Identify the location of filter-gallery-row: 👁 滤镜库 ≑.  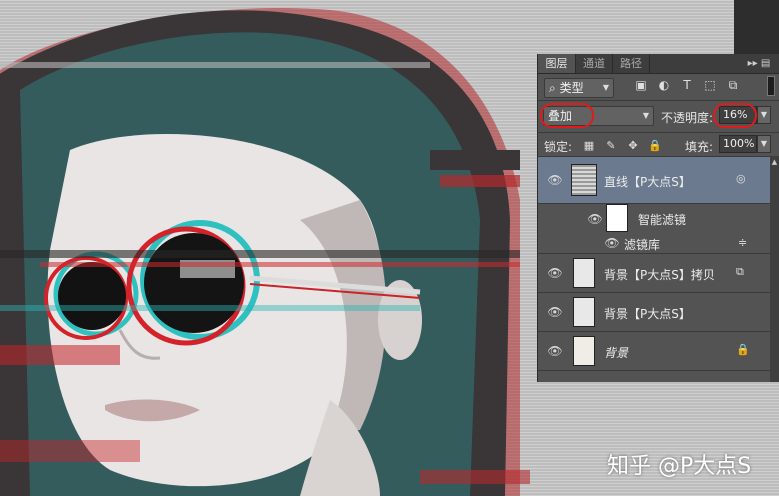
(654, 243).